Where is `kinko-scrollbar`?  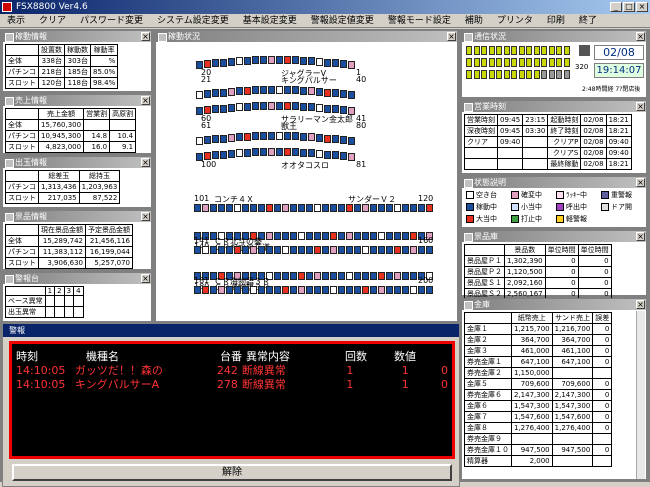 kinko-scrollbar is located at coordinates (640, 395).